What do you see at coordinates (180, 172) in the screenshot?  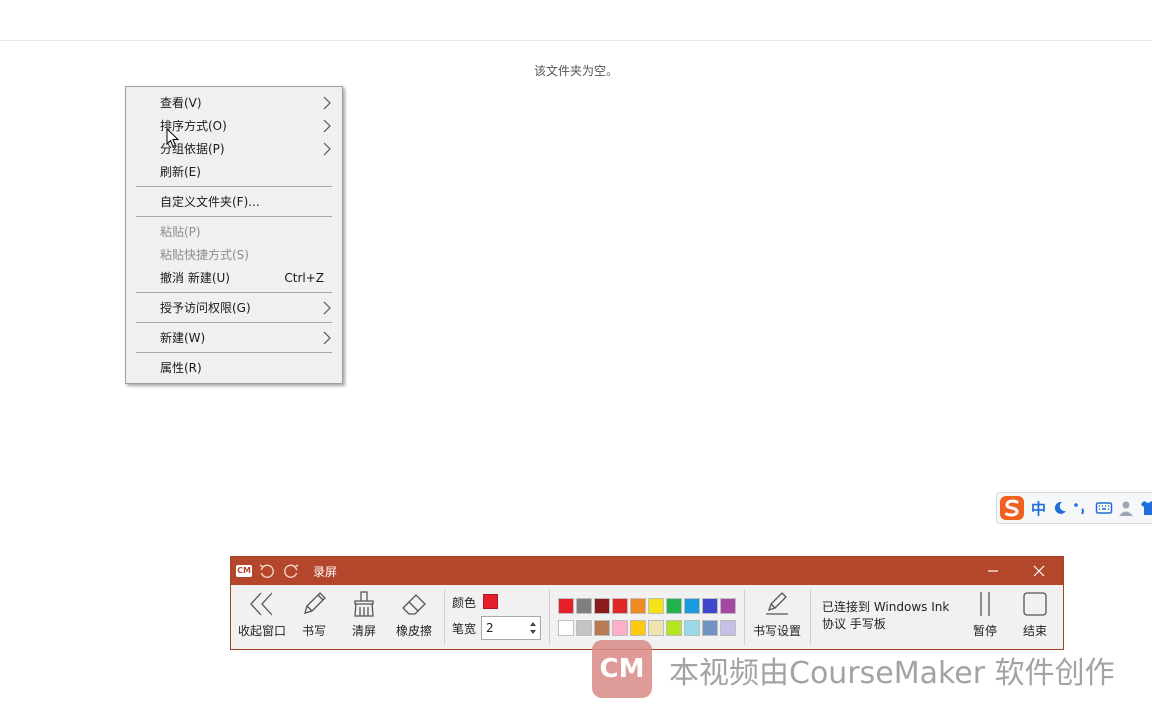 I see `menu-item-label: 刷新(E)` at bounding box center [180, 172].